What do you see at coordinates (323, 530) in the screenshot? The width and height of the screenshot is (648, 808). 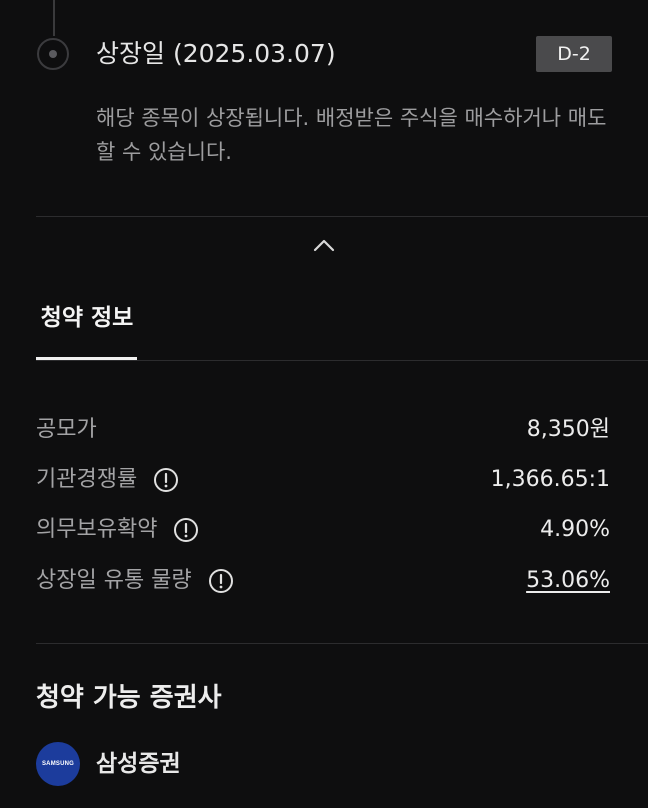 I see `info-row-lockup: 의무보유확약 4.90%` at bounding box center [323, 530].